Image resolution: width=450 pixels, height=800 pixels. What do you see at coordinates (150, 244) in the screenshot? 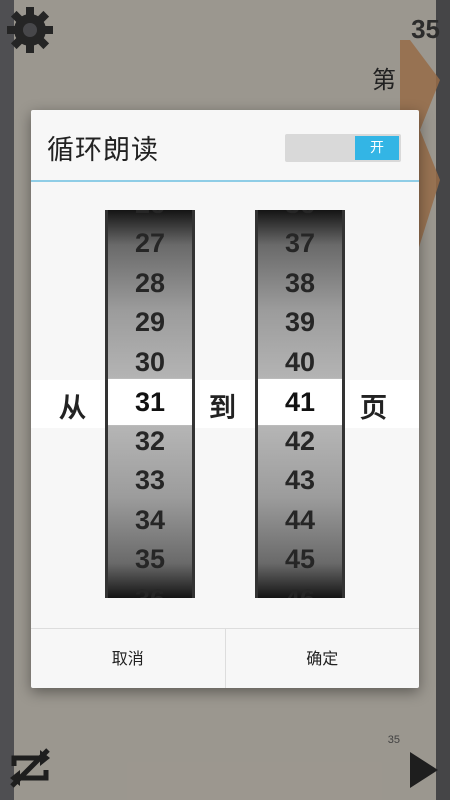
I see `start-page-option: 27` at bounding box center [150, 244].